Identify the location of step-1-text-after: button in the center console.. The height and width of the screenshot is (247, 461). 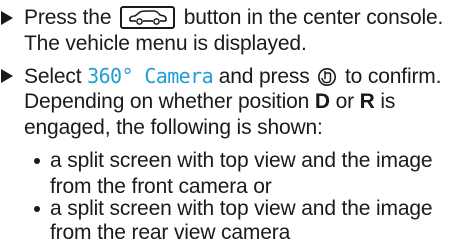
(313, 17).